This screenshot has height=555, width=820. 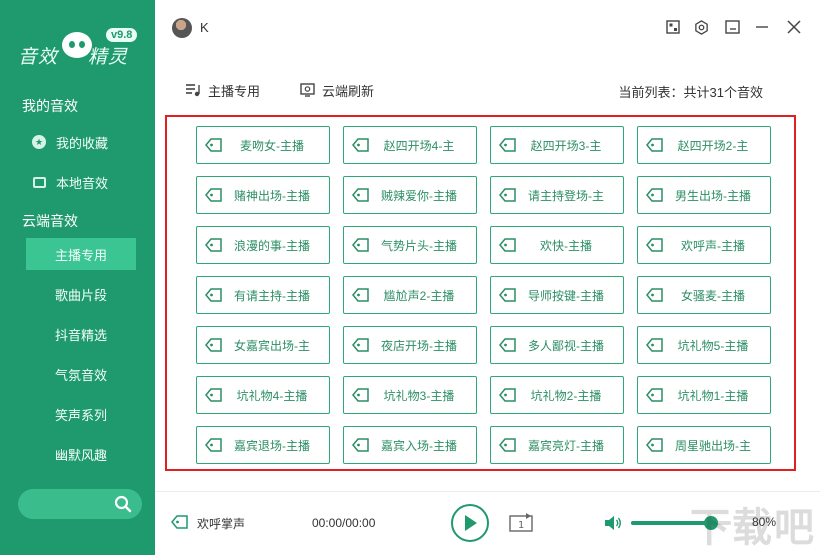 What do you see at coordinates (557, 445) in the screenshot?
I see `sound-button: 嘉宾亮灯-主播` at bounding box center [557, 445].